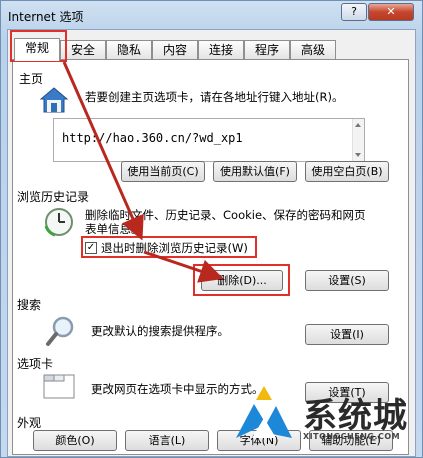 The image size is (423, 458). I want to click on watermark-logo-icon, so click(264, 412).